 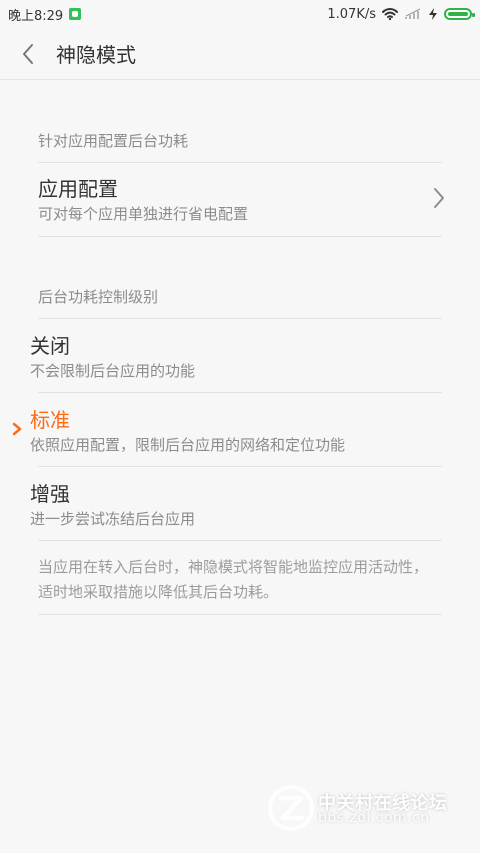 What do you see at coordinates (113, 519) in the screenshot?
I see `level-option-subtitle: 进一步尝试冻结后台应用` at bounding box center [113, 519].